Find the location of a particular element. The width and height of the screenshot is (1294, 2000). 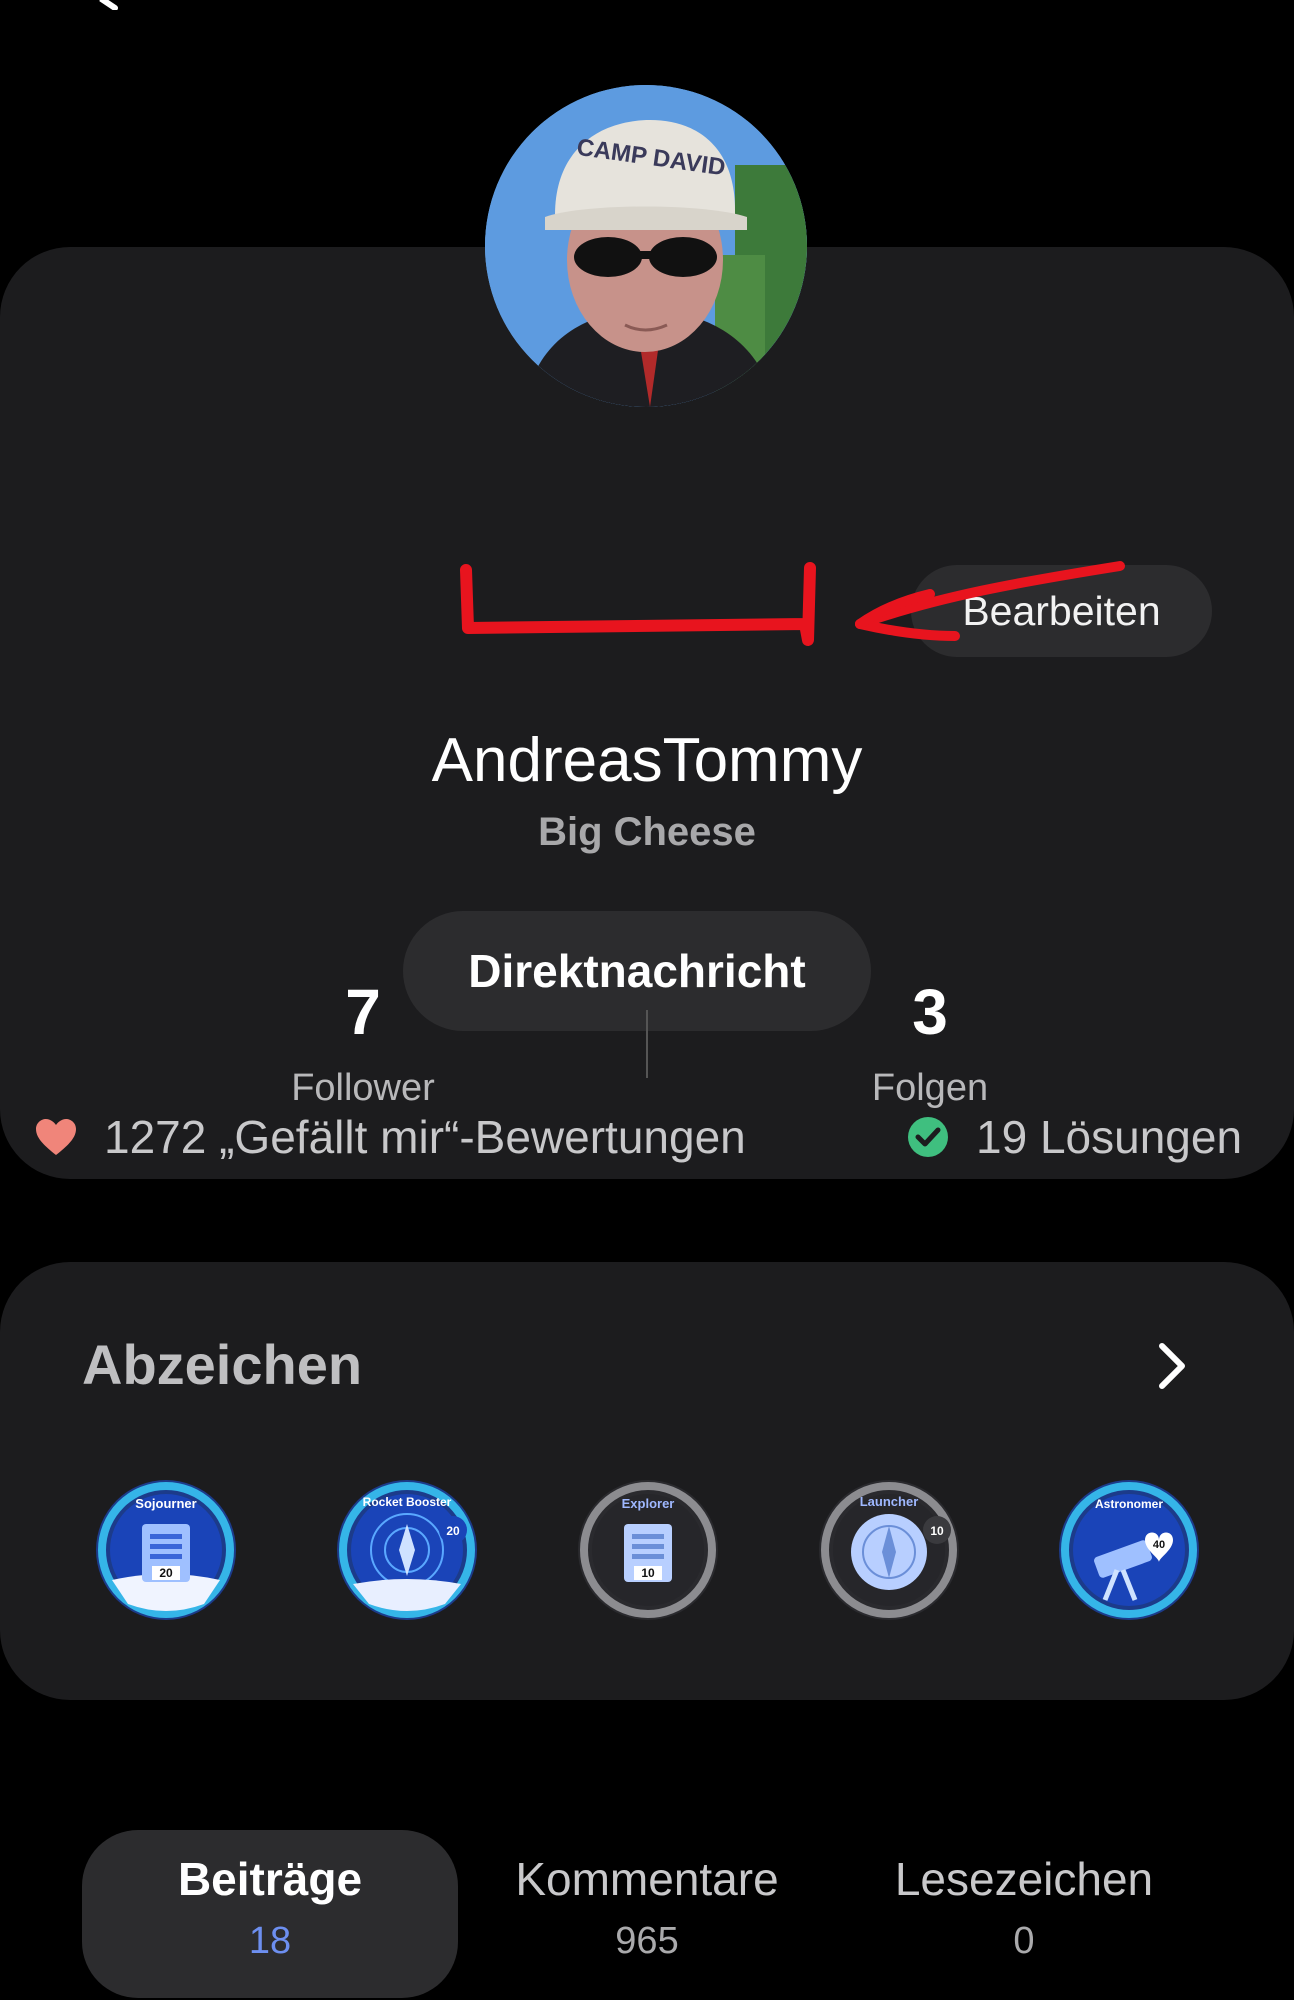

likes-stat: 1272 „Gefällt mir“-Bewertungen is located at coordinates (390, 1137).